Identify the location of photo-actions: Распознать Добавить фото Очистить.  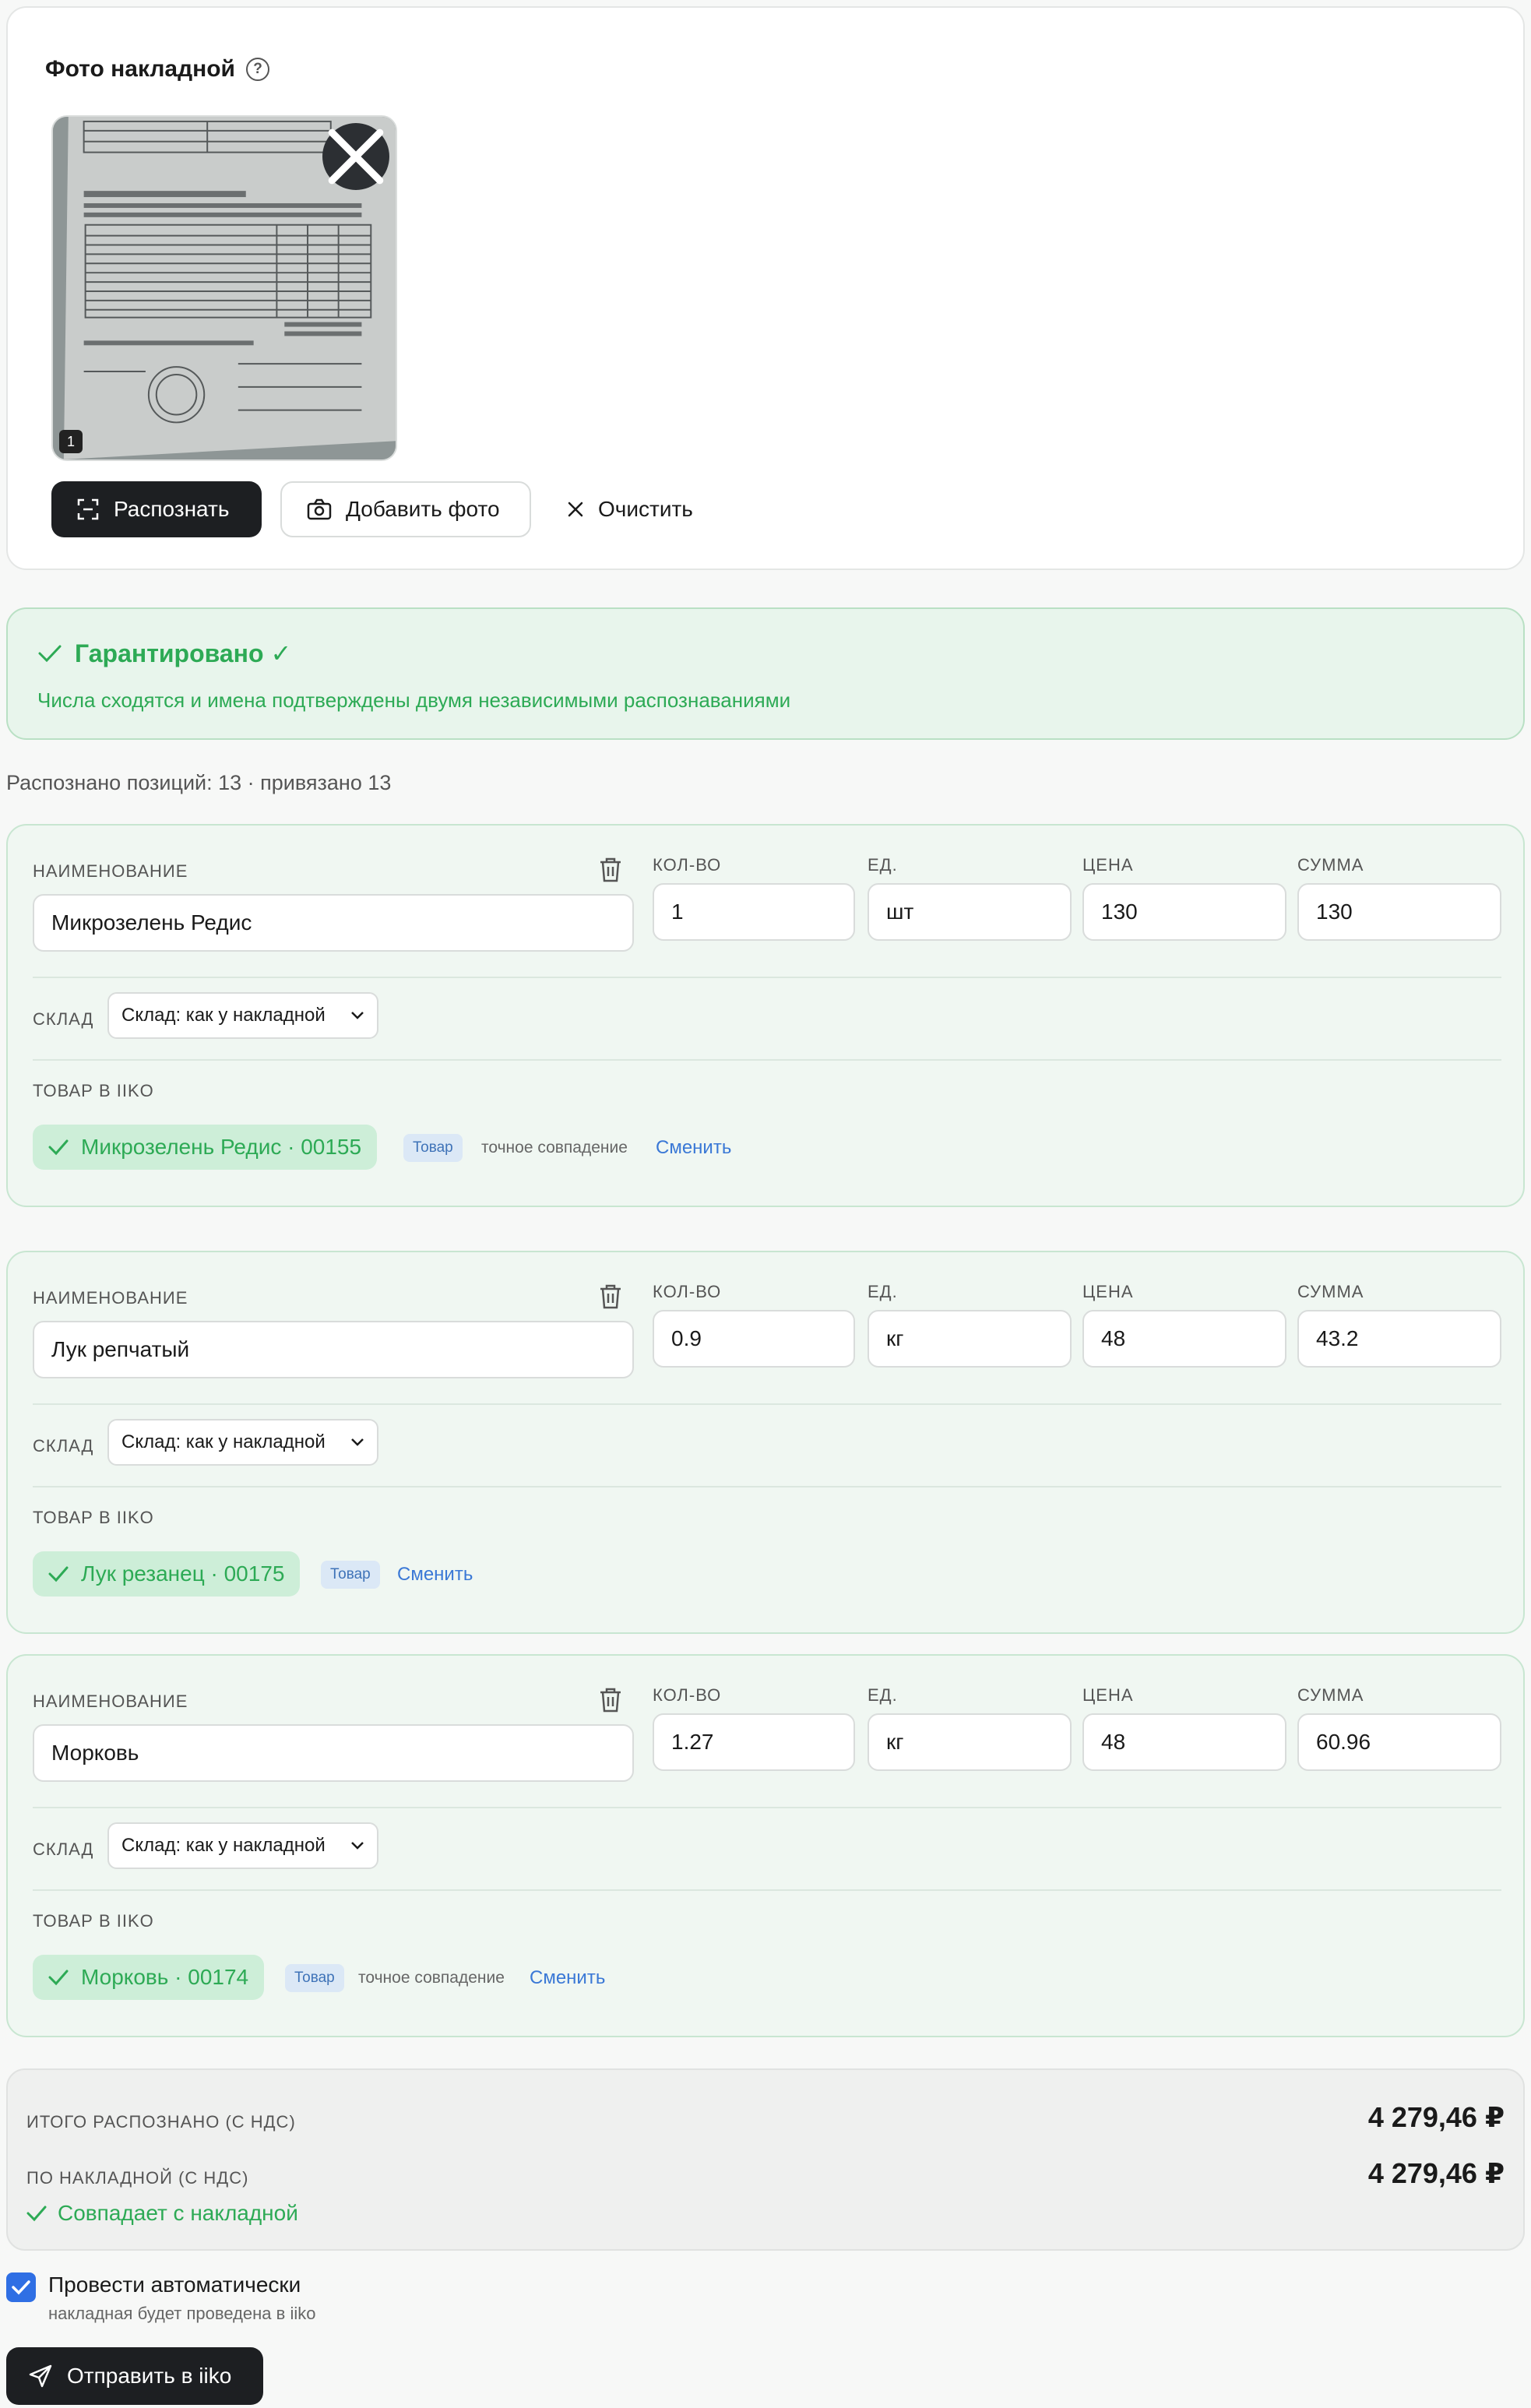
(381, 509).